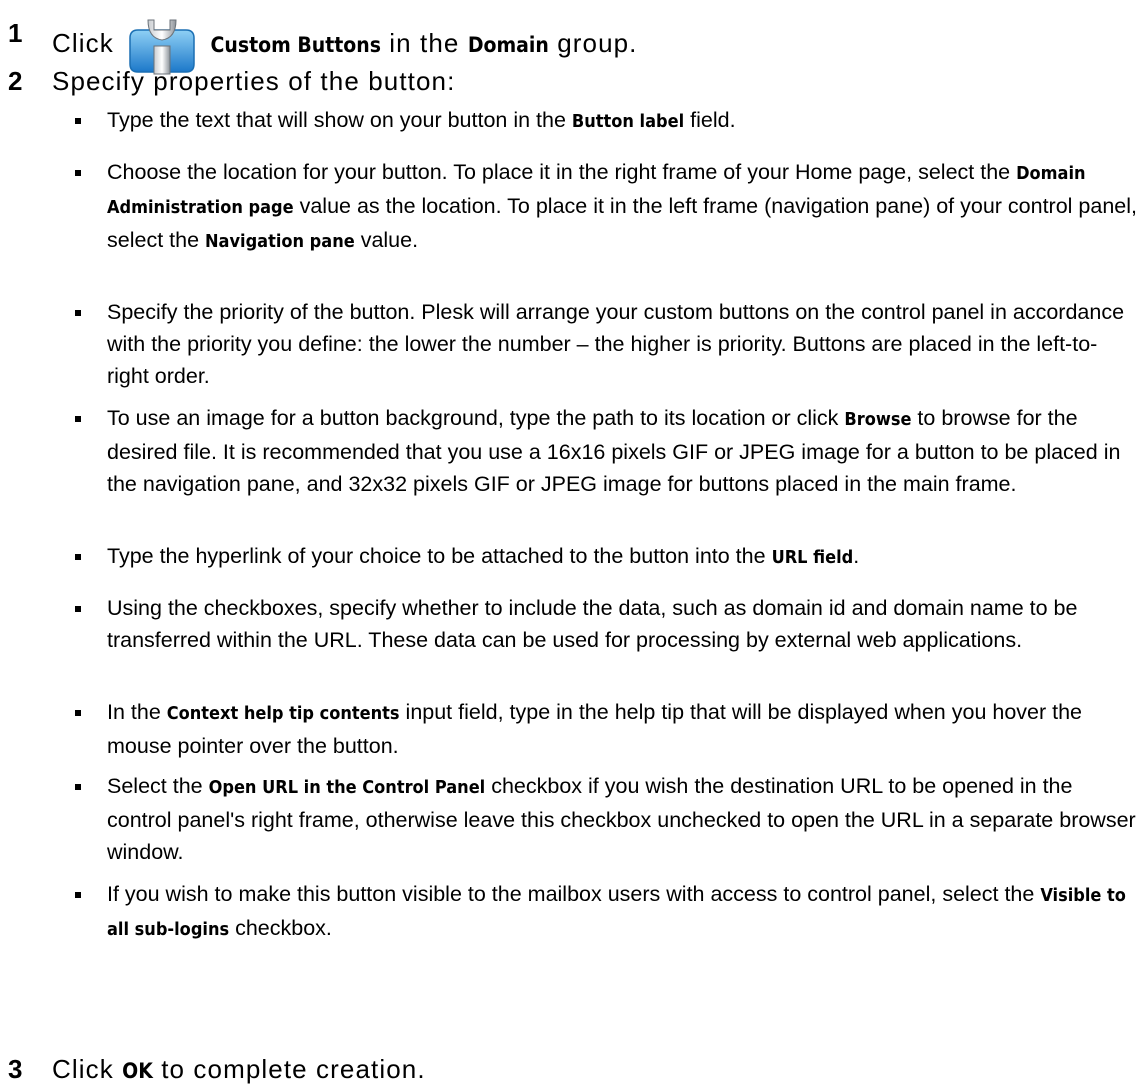  I want to click on step-number: 1, so click(15, 33).